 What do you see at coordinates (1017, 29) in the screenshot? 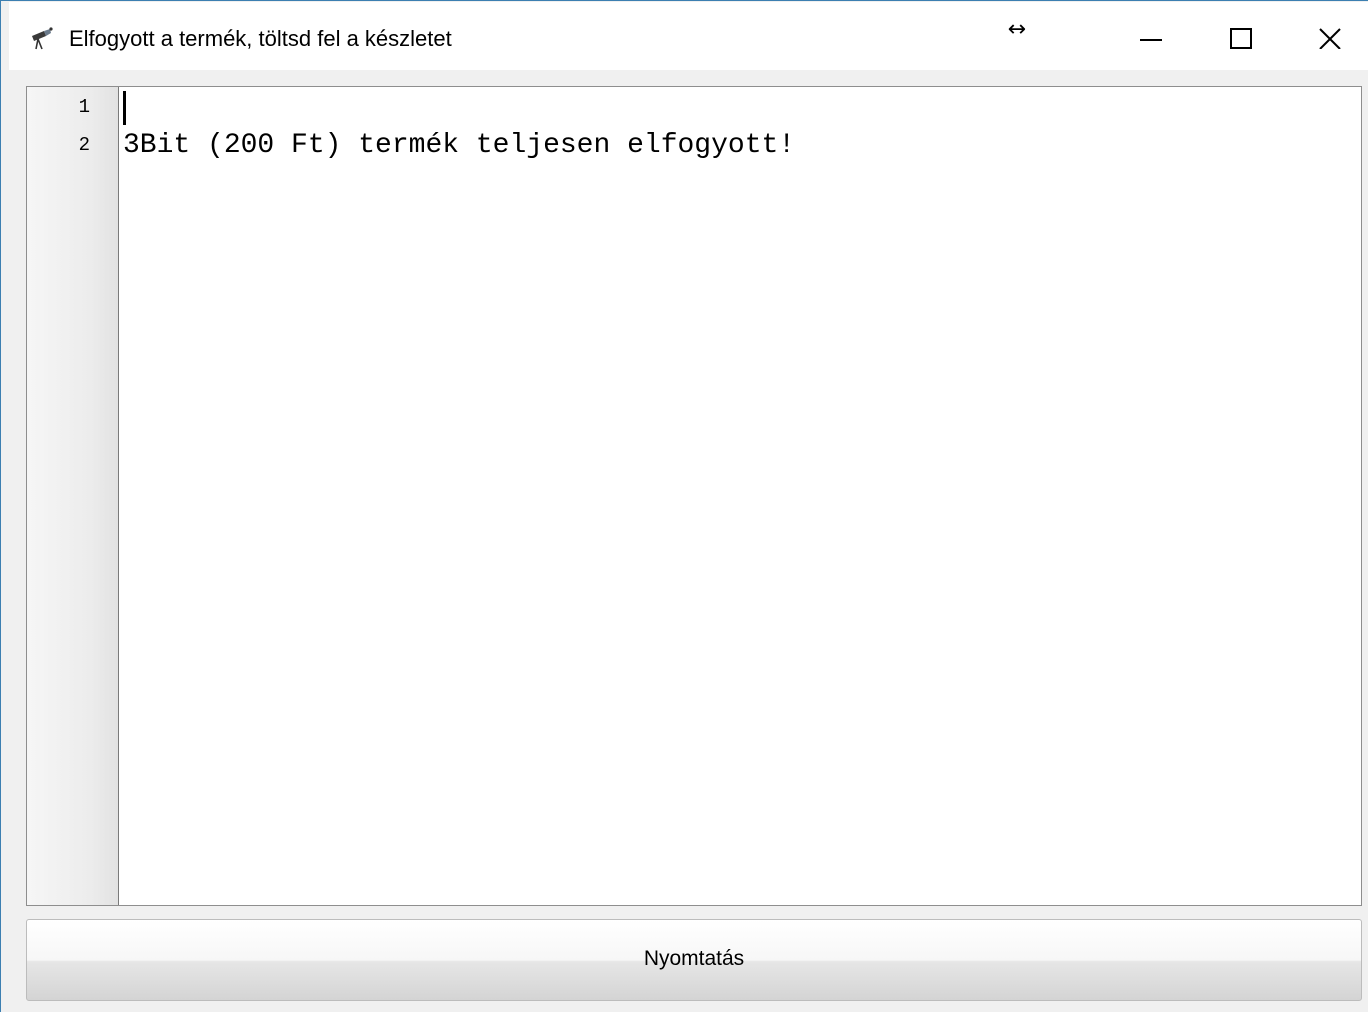
I see `horizontal-resize-cursor-icon: ↔` at bounding box center [1017, 29].